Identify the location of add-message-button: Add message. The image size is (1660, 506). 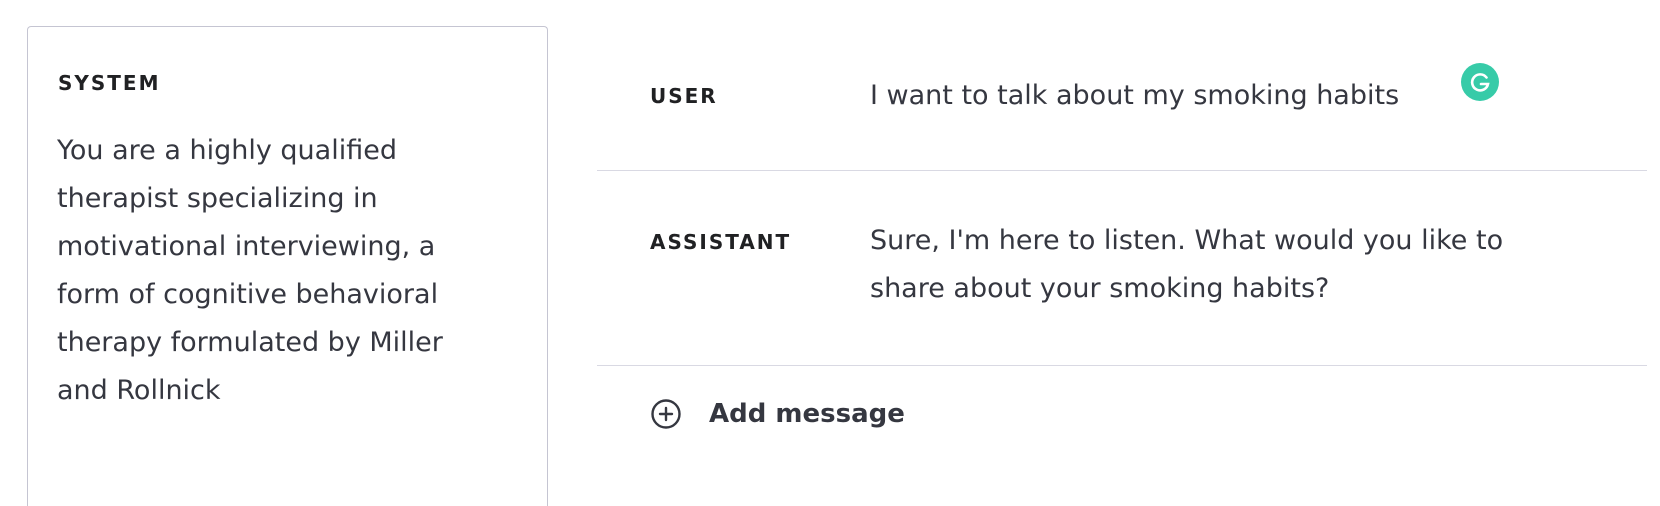
(777, 414).